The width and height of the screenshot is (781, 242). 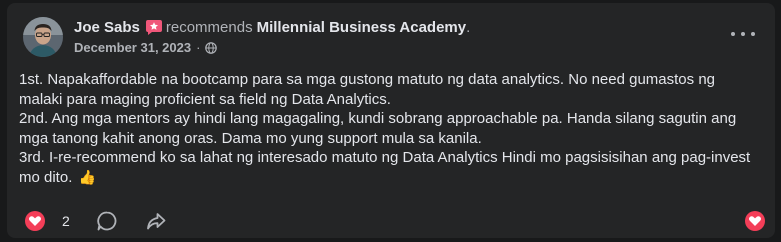 I want to click on heart-reaction-icon, so click(x=35, y=221).